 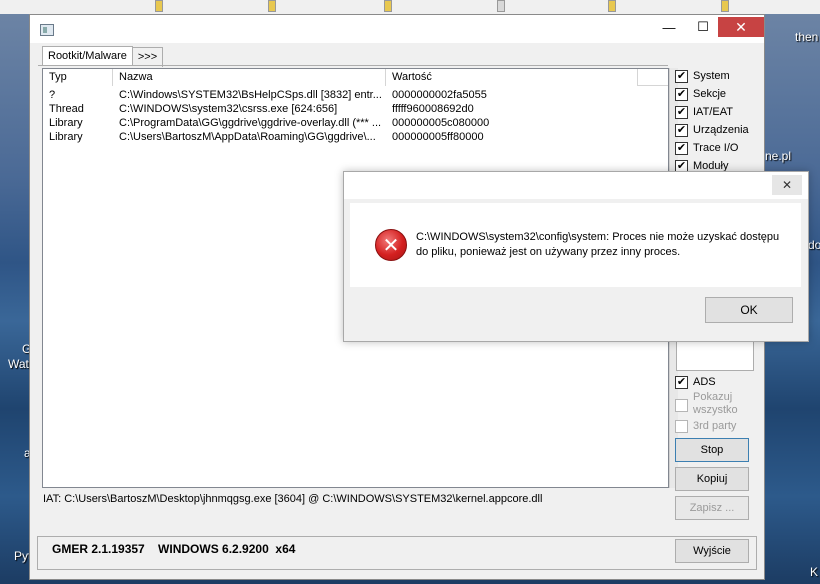 What do you see at coordinates (391, 245) in the screenshot?
I see `error-icon: ✕` at bounding box center [391, 245].